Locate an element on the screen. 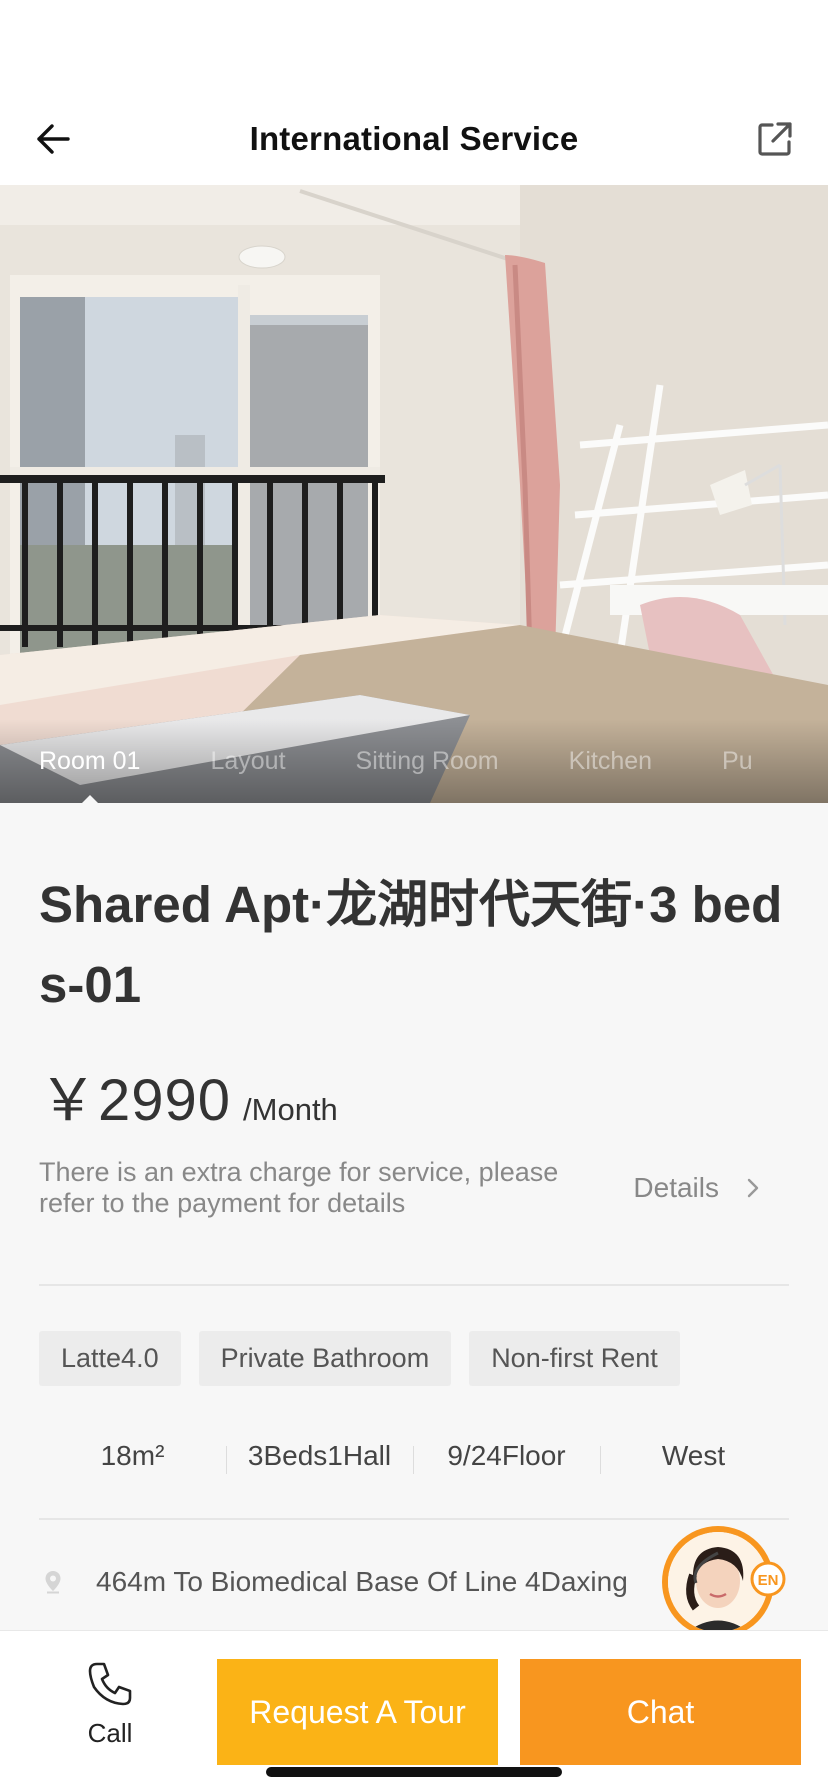  details-label: Details is located at coordinates (676, 1187).